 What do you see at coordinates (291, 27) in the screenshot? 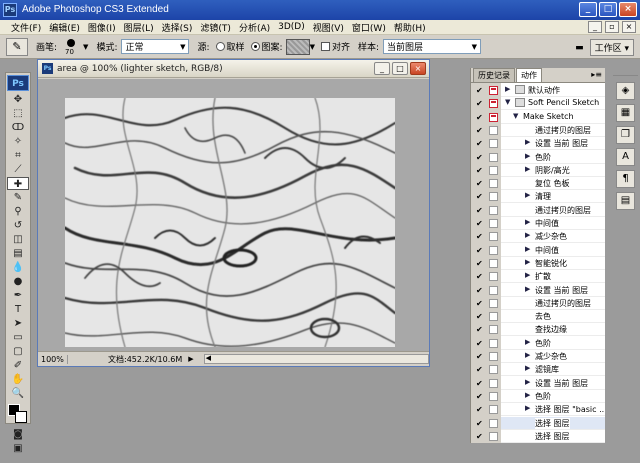
I see `menu-3d: 3D(D)` at bounding box center [291, 27].